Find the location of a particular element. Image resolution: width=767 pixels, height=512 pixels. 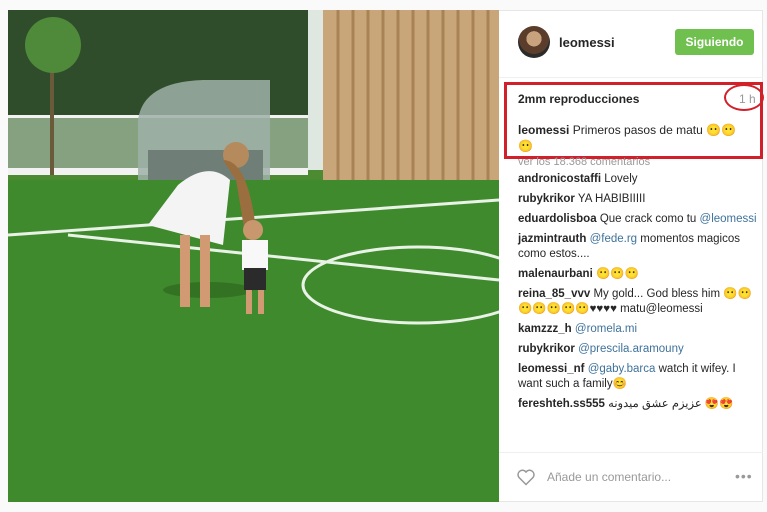

comment-mention: @fede.rg is located at coordinates (613, 239).